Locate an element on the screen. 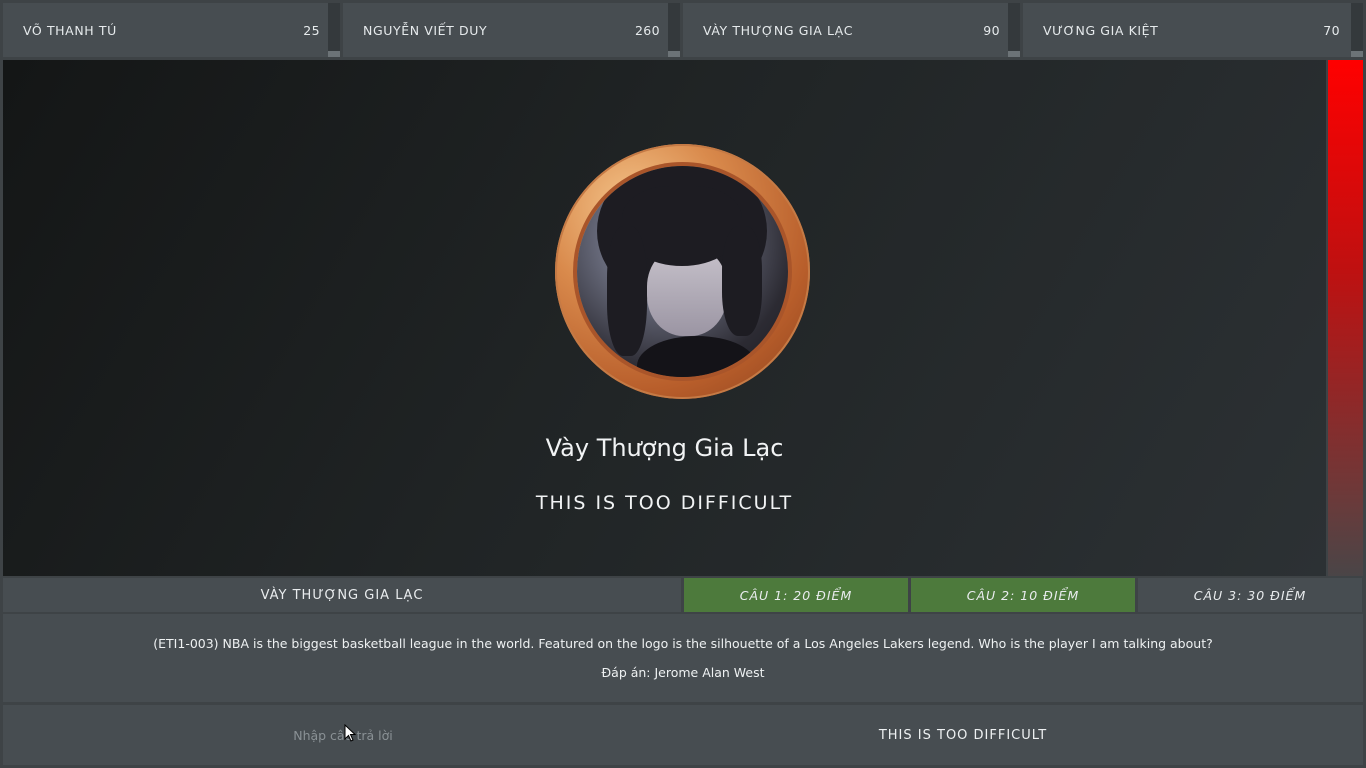 The width and height of the screenshot is (1366, 768). tab-question-2: CÂU 2: 10 ĐIỂM is located at coordinates (1023, 595).